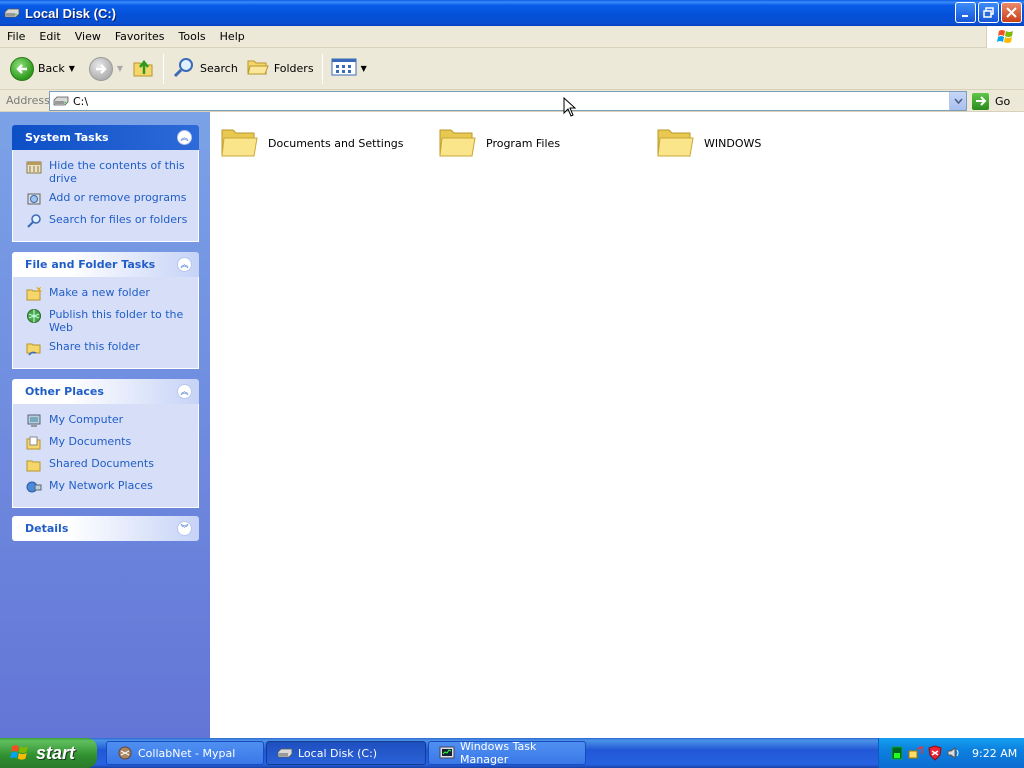  I want to click on place-my-computer: My Computer, so click(108, 421).